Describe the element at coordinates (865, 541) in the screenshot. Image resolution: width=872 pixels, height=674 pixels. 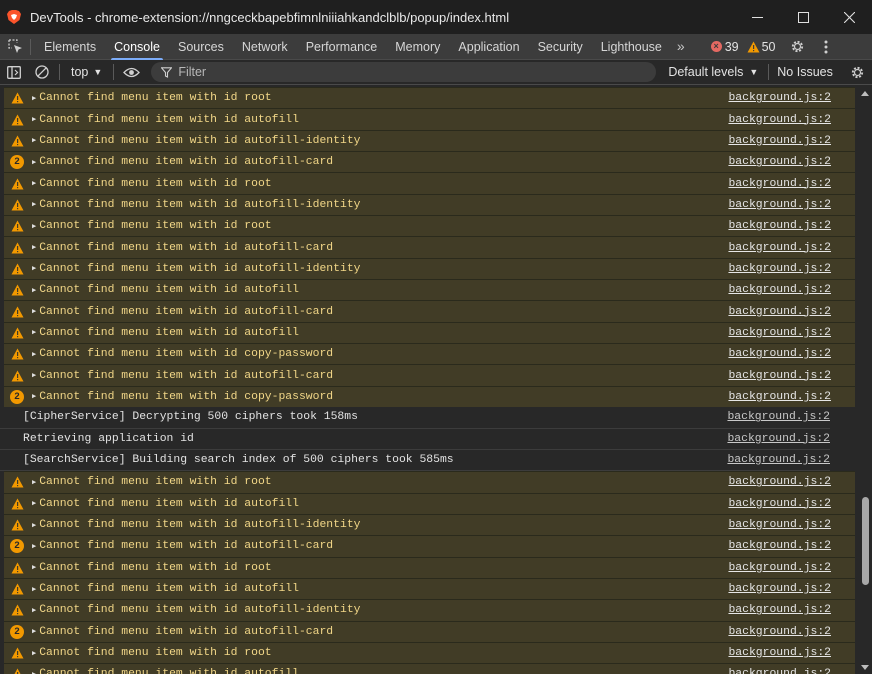
I see `scroll-thumb` at that location.